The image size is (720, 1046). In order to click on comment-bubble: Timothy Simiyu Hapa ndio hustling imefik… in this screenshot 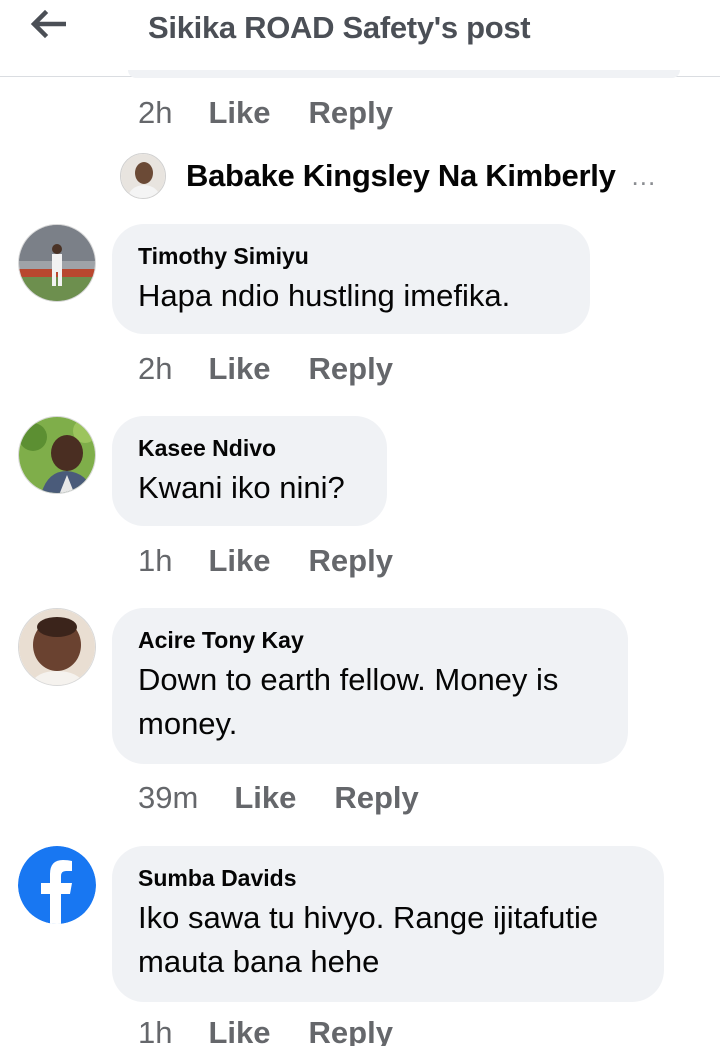, I will do `click(351, 279)`.